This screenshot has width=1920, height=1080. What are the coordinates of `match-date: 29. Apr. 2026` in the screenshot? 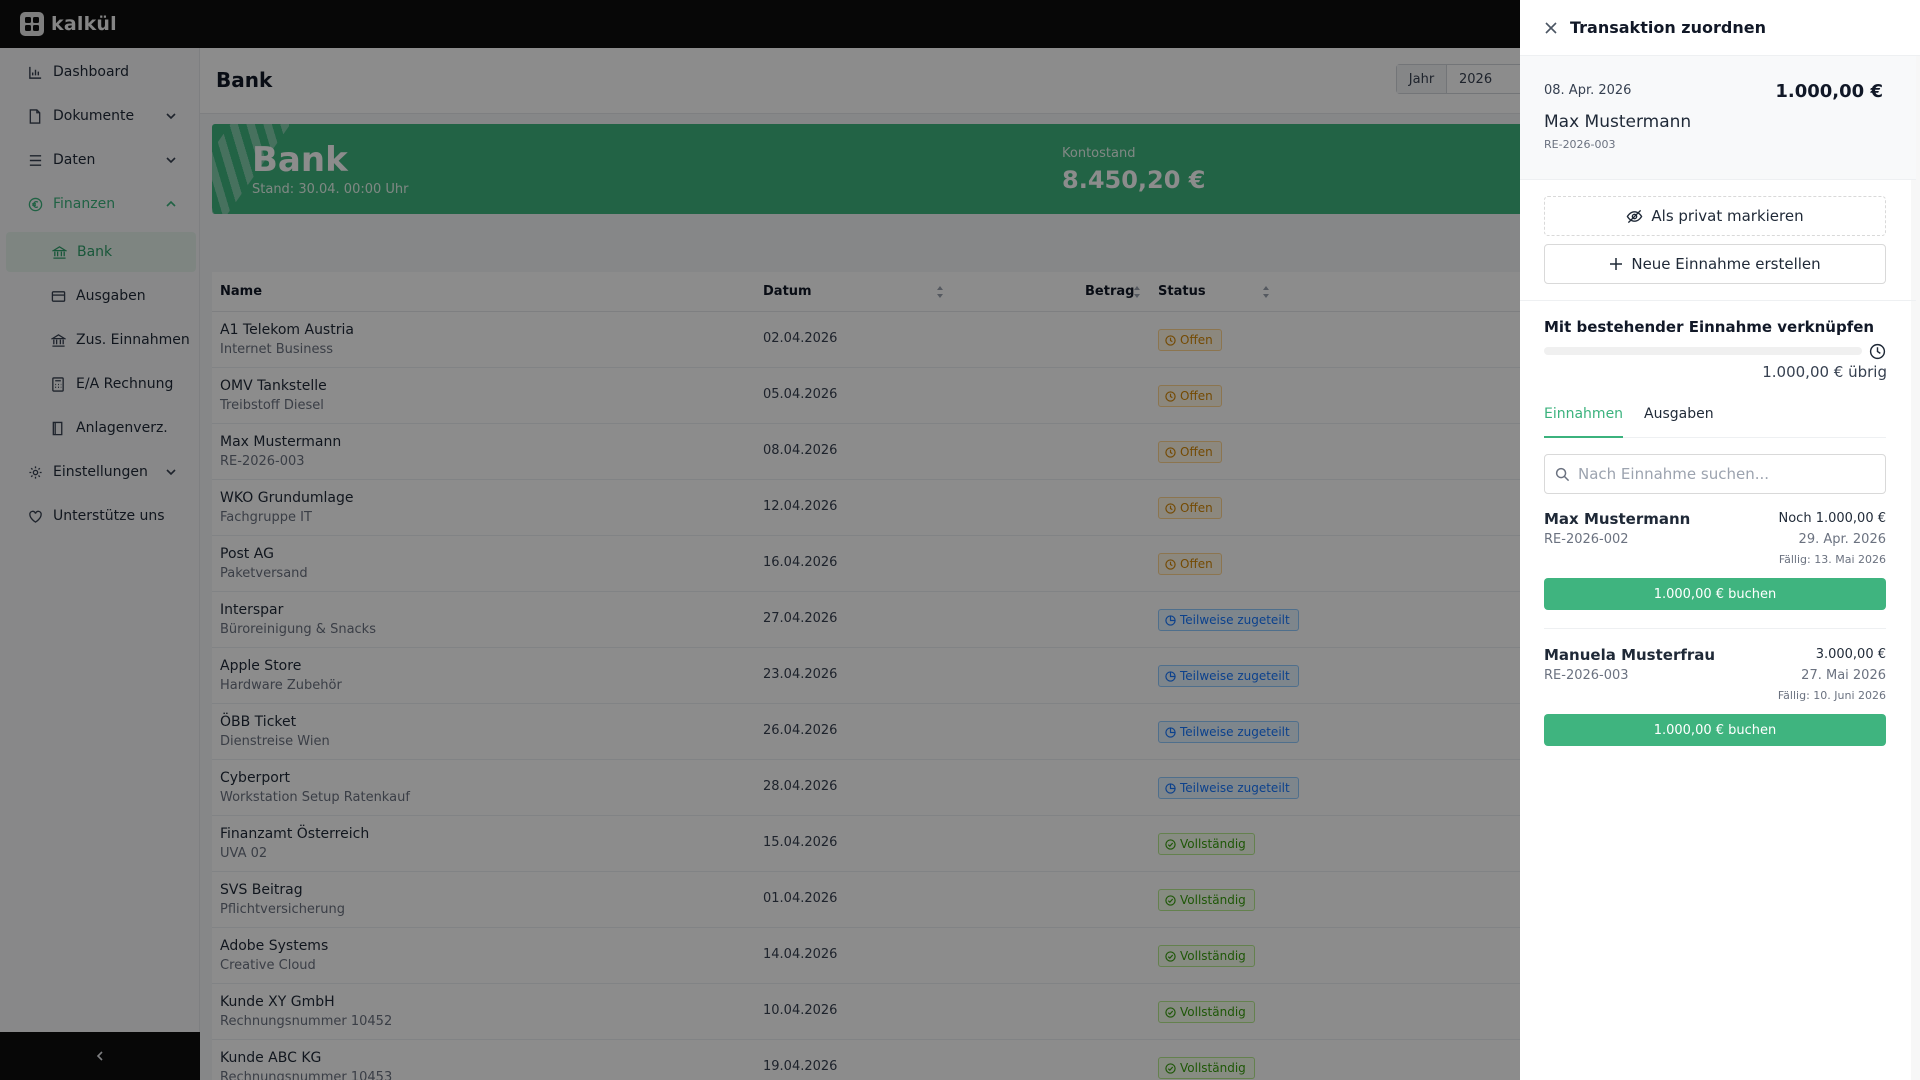 It's located at (1842, 539).